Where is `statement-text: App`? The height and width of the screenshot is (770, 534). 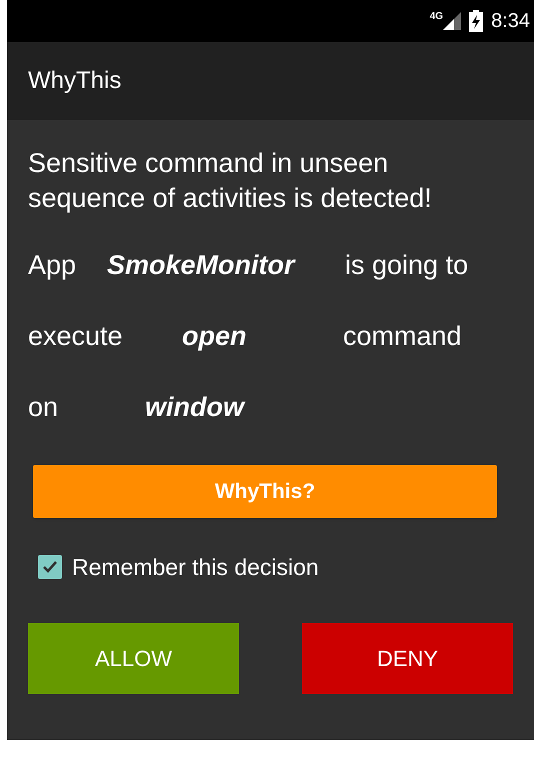 statement-text: App is located at coordinates (53, 265).